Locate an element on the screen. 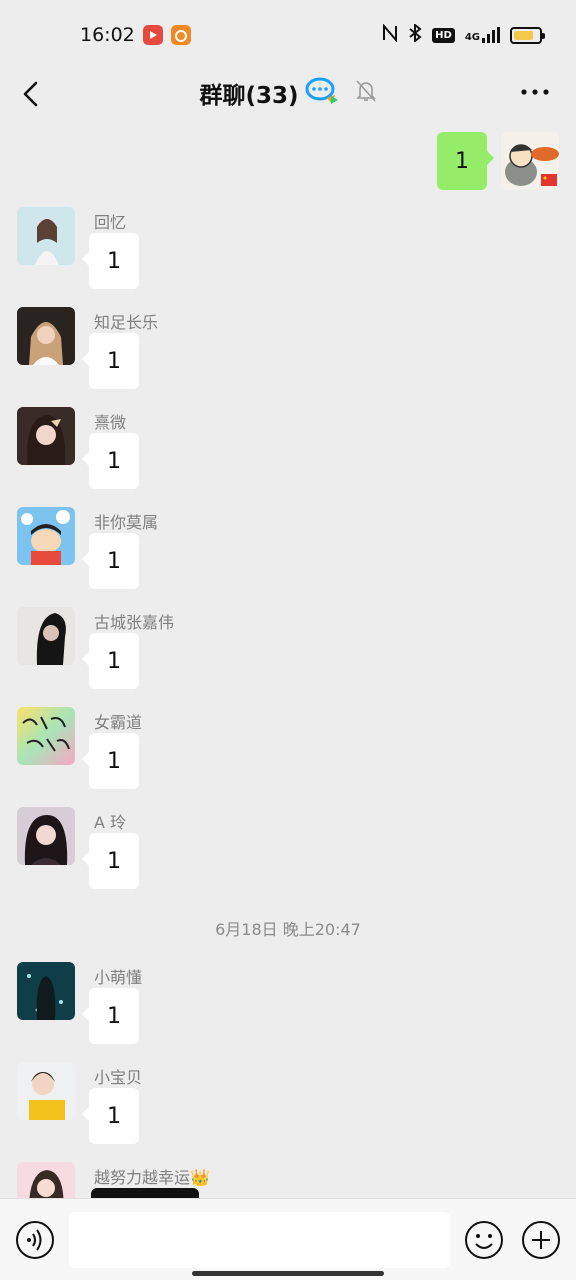 The height and width of the screenshot is (1280, 576). sender-name: A 玲 is located at coordinates (110, 822).